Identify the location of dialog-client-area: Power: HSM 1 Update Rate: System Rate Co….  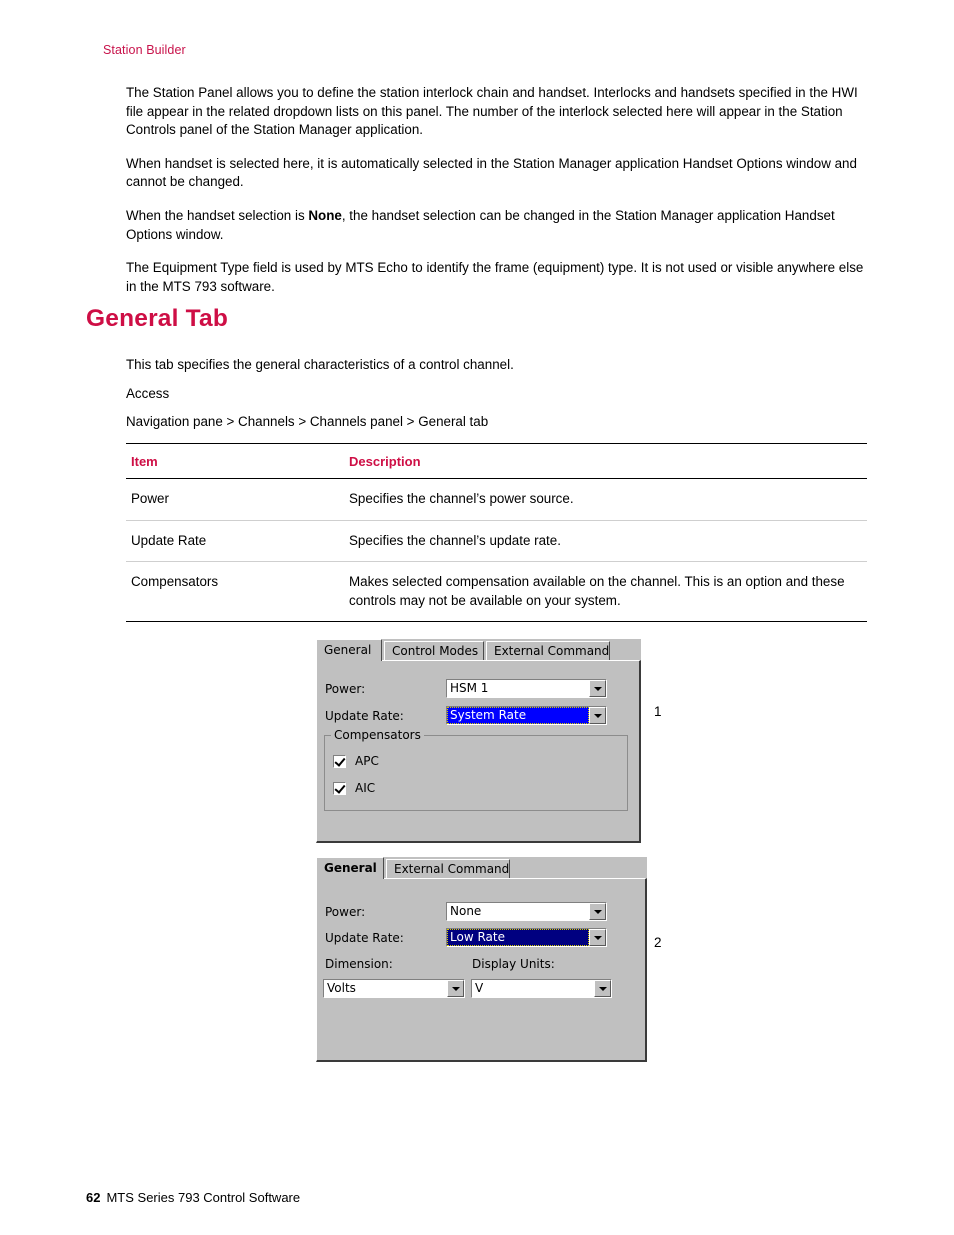
(478, 751).